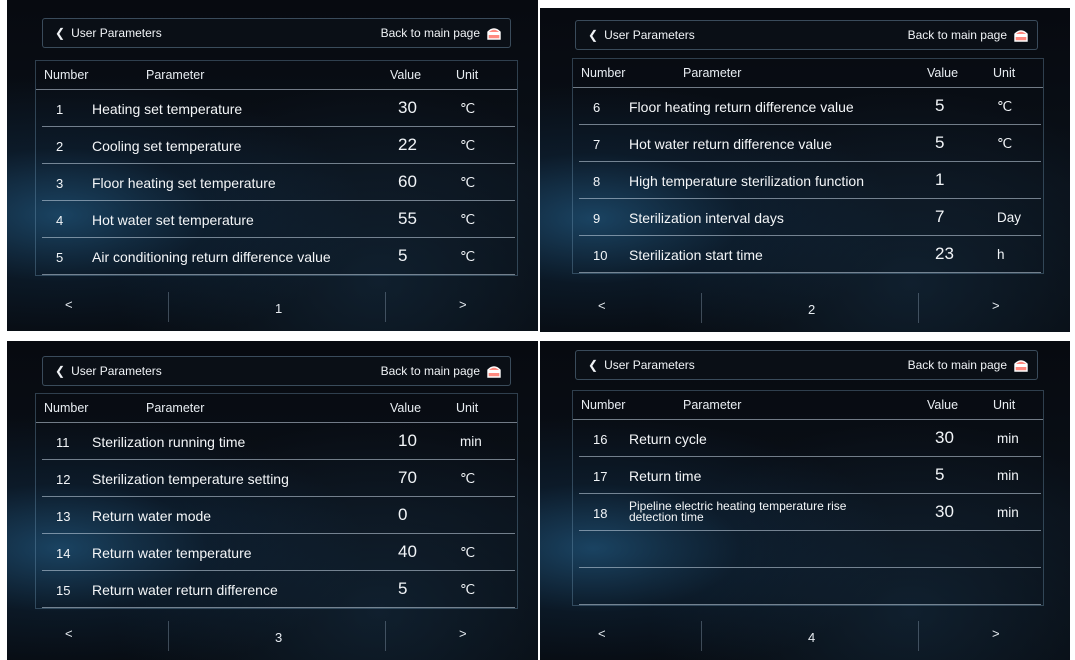 Image resolution: width=1075 pixels, height=660 pixels. What do you see at coordinates (278, 182) in the screenshot?
I see `table-row: 3 Floor heating set temperature 60 ℃` at bounding box center [278, 182].